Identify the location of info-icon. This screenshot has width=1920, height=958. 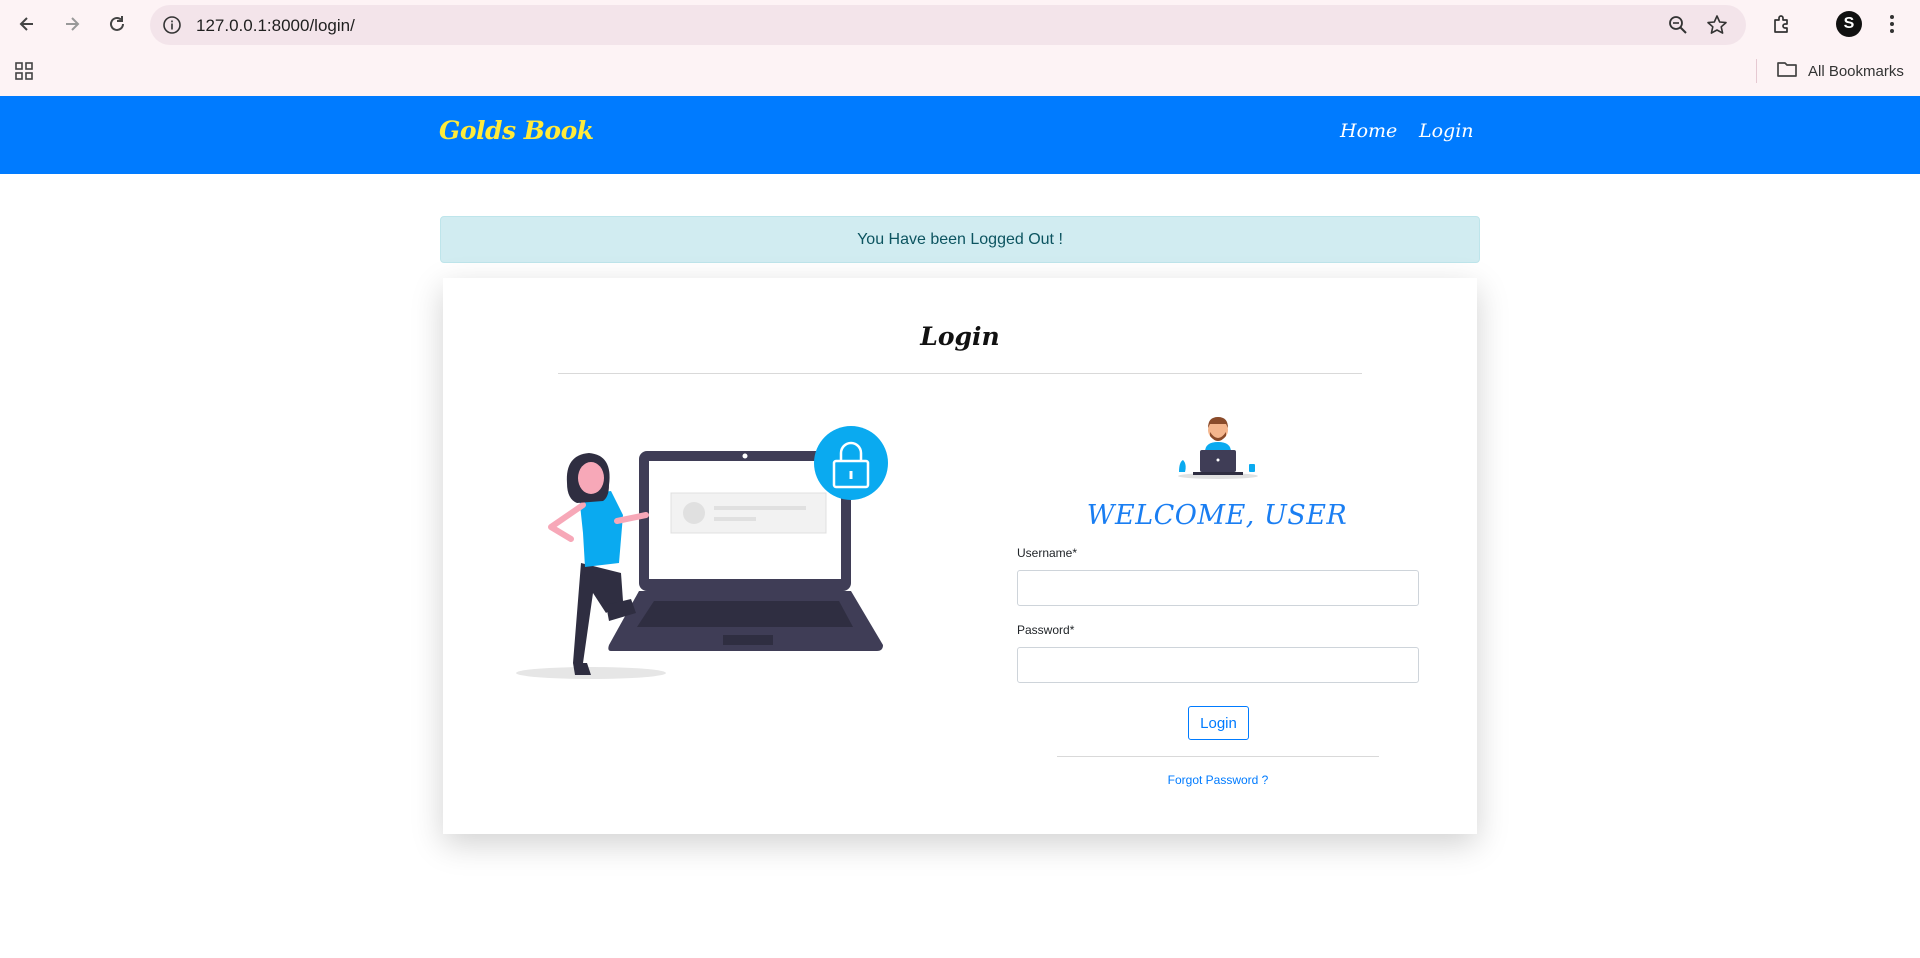
(172, 25).